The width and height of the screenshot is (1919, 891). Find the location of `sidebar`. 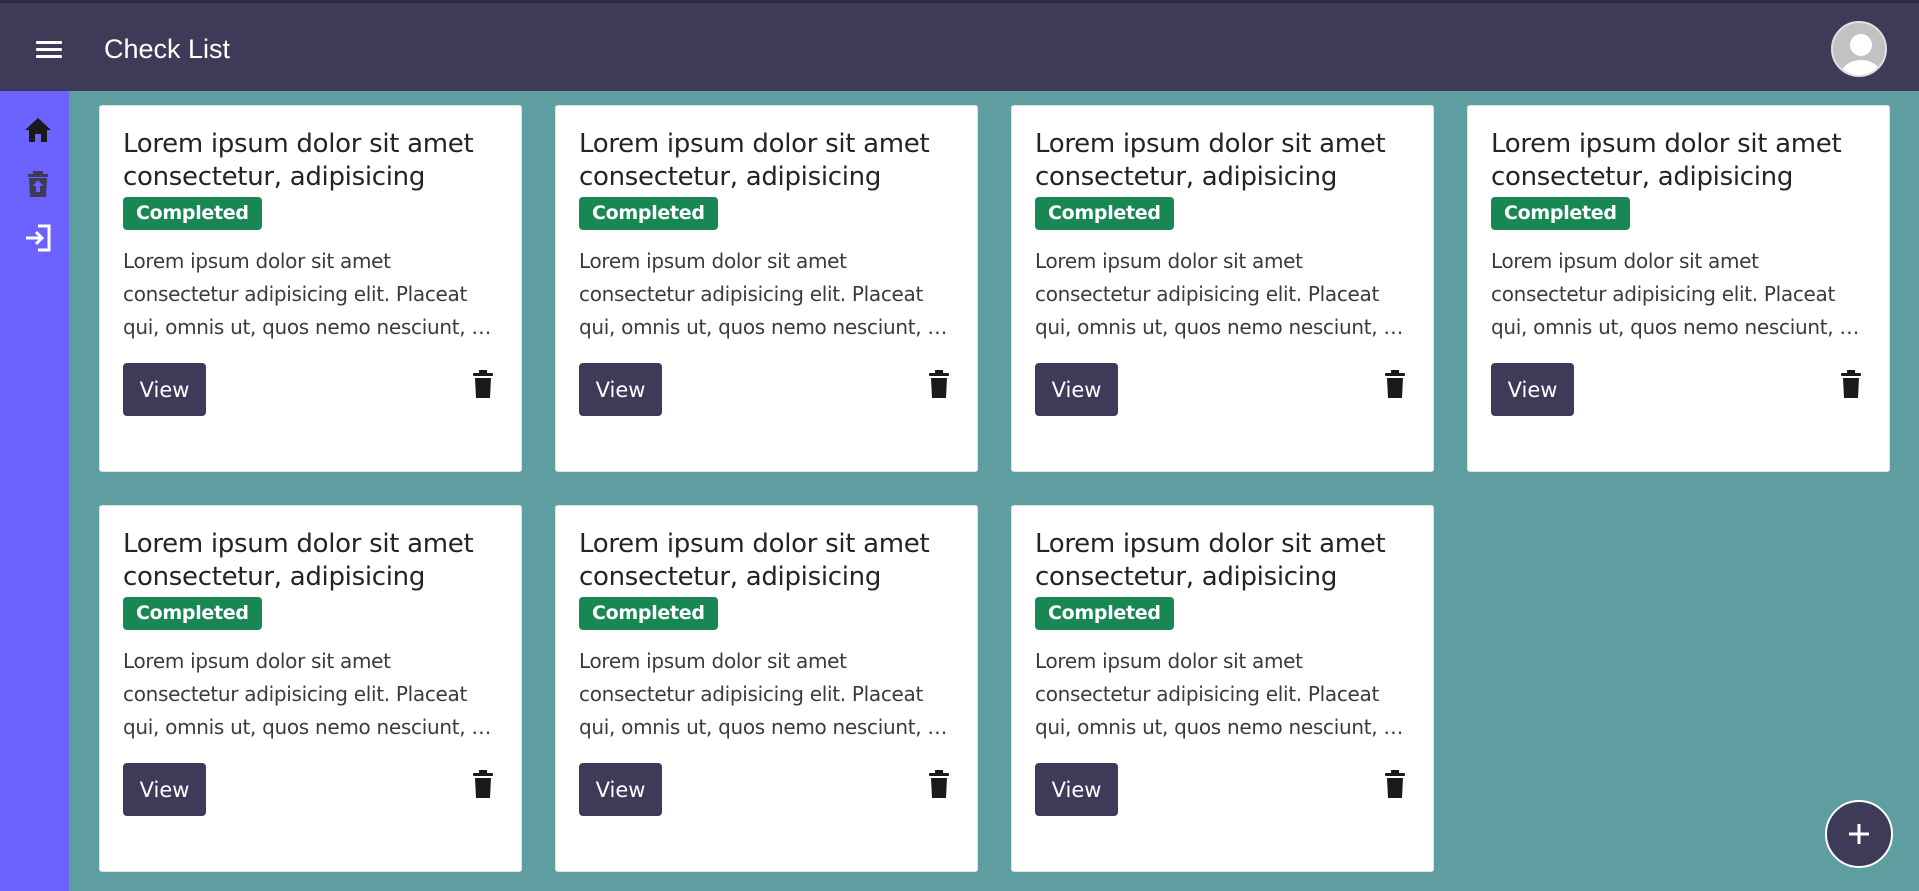

sidebar is located at coordinates (34, 491).